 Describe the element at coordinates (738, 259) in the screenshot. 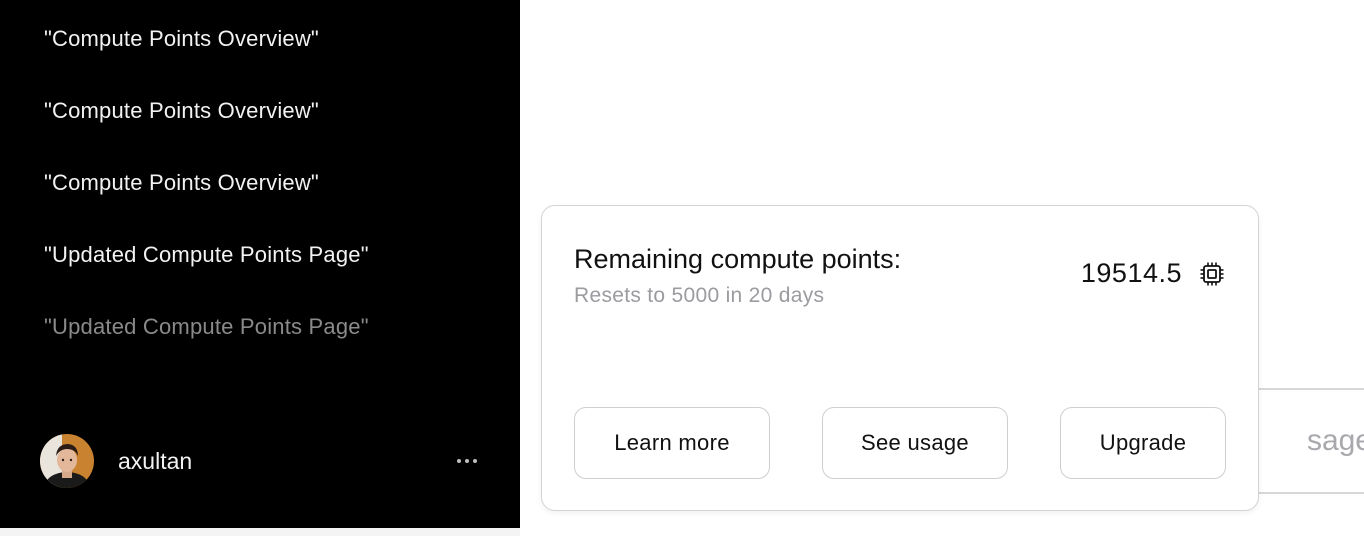

I see `card-title: Remaining compute points:` at that location.